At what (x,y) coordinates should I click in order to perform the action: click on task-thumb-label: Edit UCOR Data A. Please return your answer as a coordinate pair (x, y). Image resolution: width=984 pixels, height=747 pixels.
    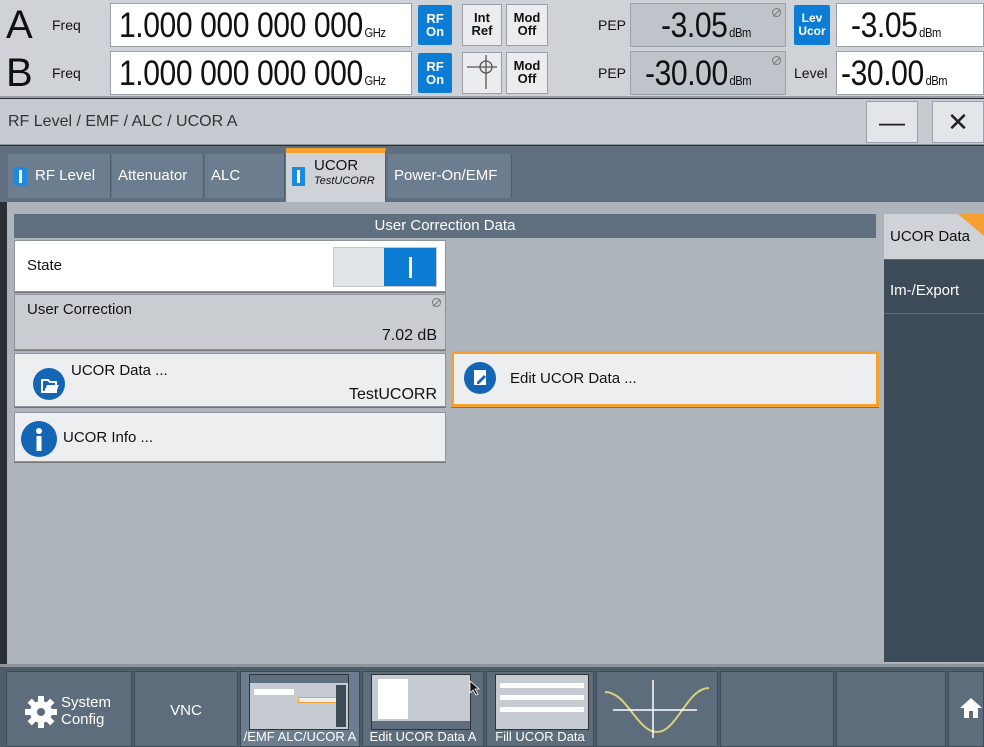
    Looking at the image, I should click on (423, 736).